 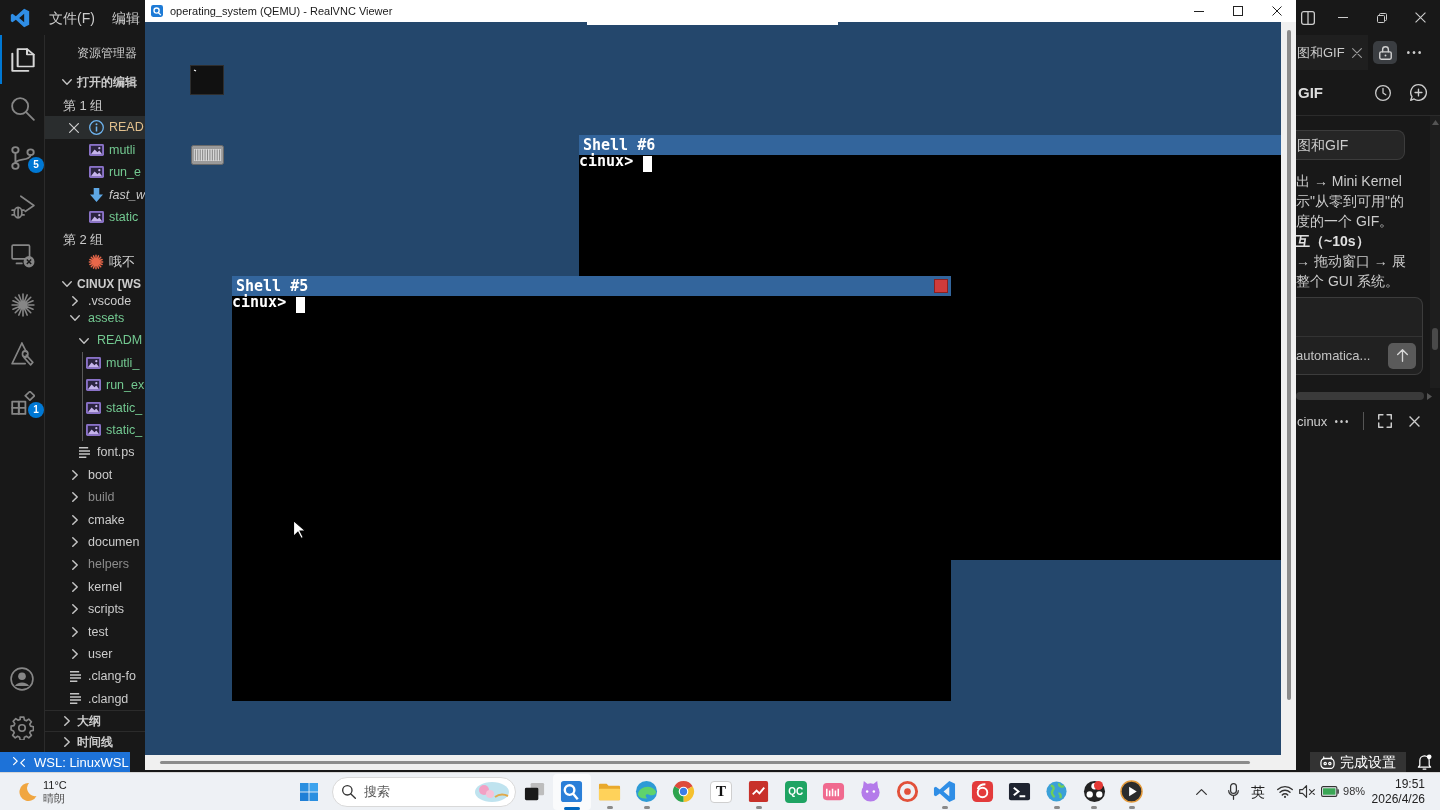 What do you see at coordinates (492, 791) in the screenshot?
I see `flower-picture-icon` at bounding box center [492, 791].